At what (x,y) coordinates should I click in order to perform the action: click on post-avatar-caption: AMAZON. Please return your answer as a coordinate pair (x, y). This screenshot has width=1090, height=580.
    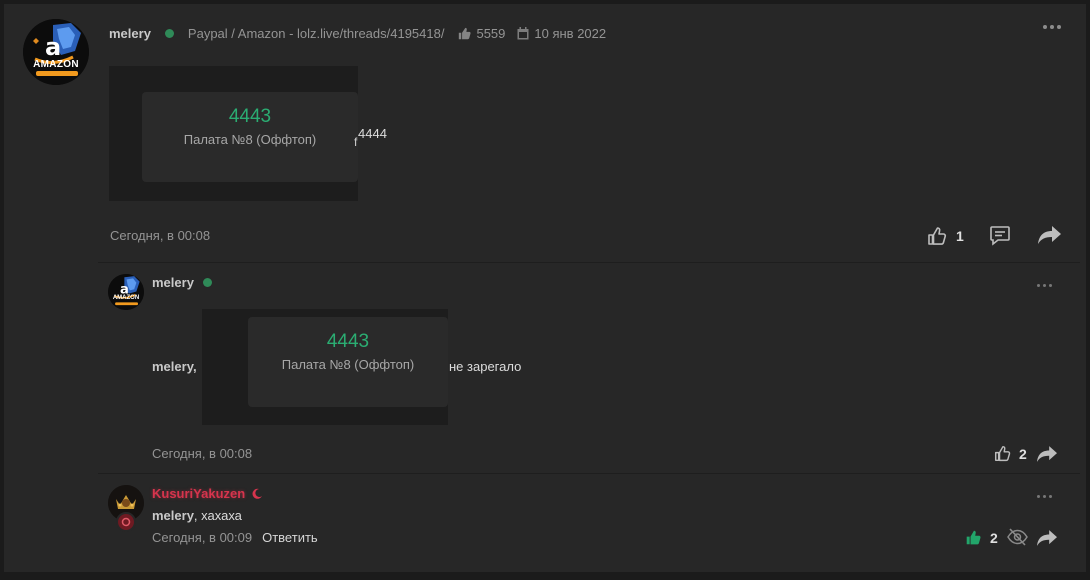
    Looking at the image, I should click on (56, 64).